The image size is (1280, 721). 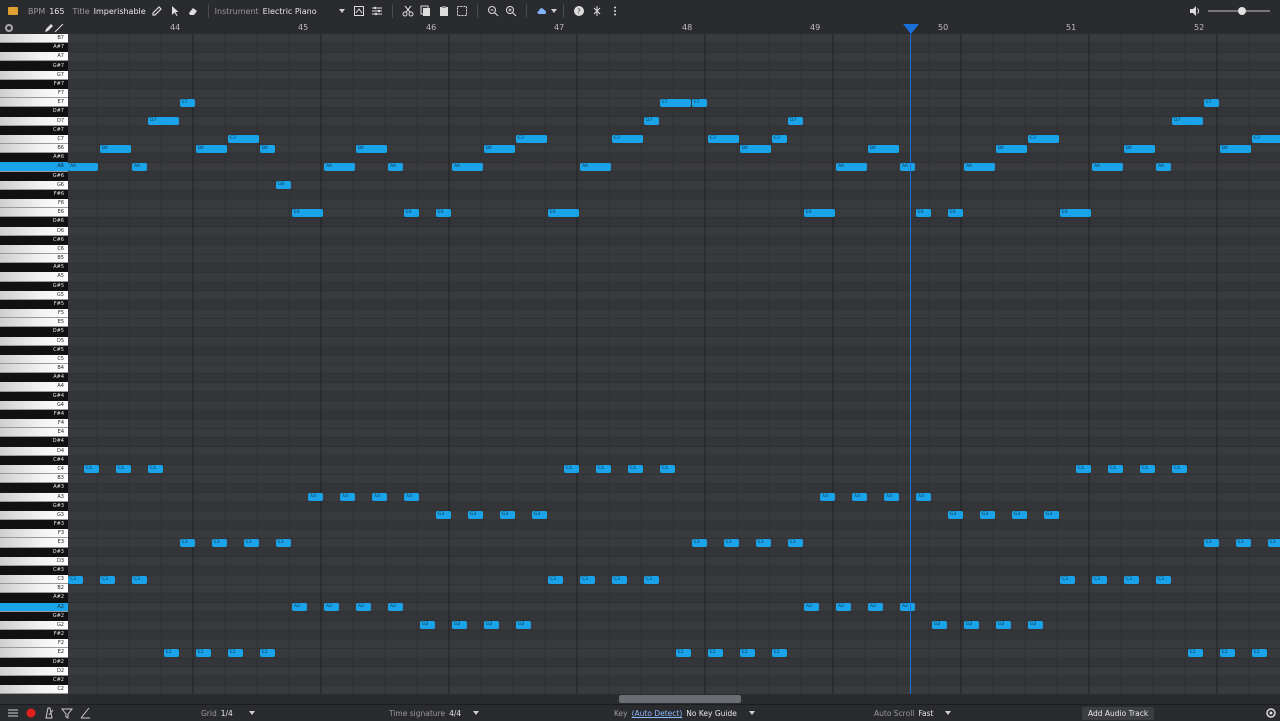 What do you see at coordinates (34, 469) in the screenshot?
I see `piano-key-c4: C4` at bounding box center [34, 469].